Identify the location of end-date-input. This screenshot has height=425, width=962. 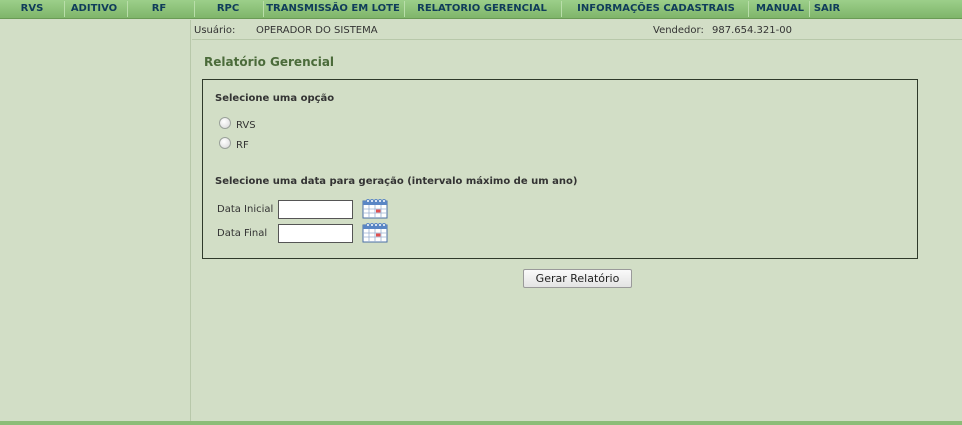
(315, 233).